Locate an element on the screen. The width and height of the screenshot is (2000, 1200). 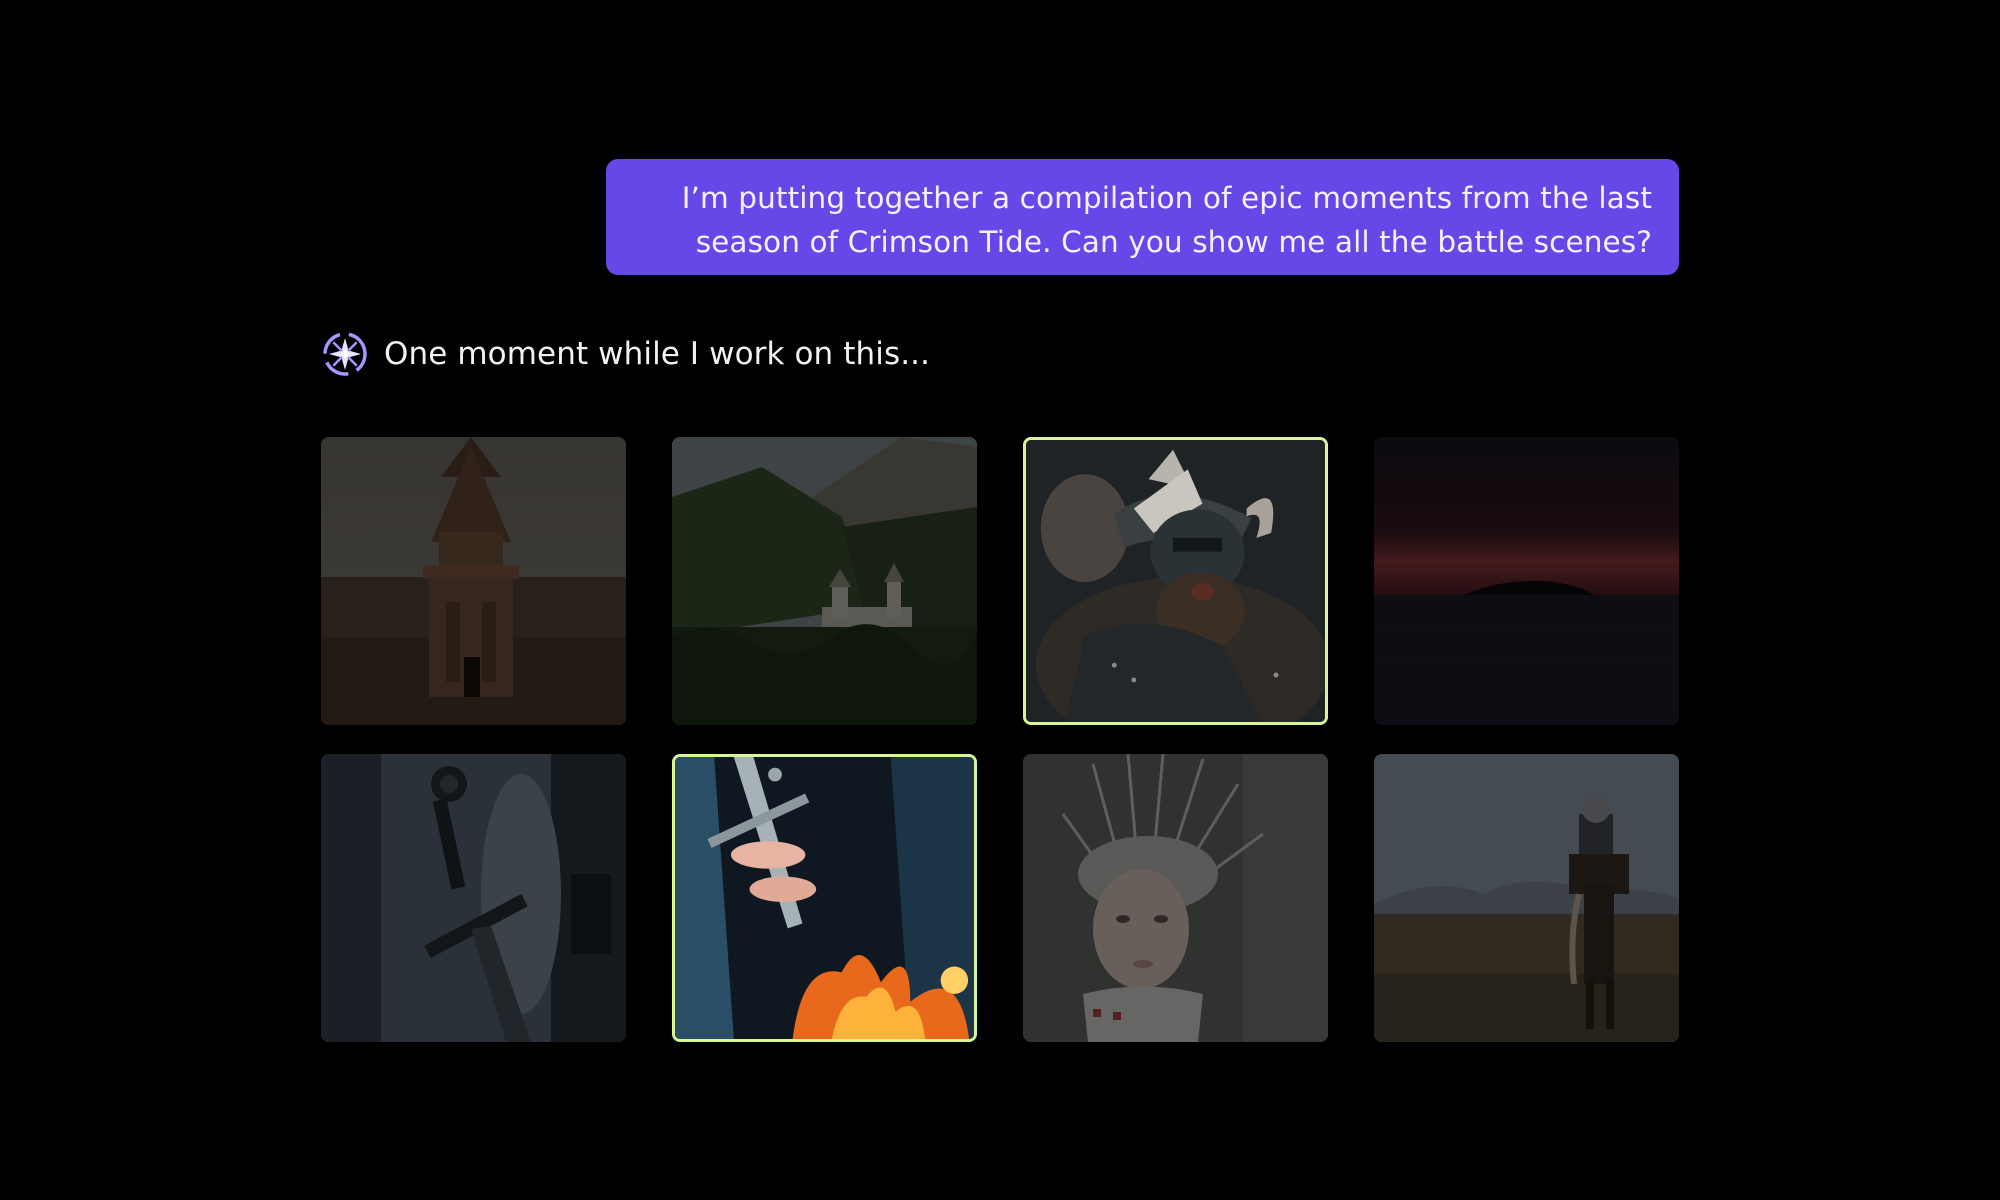
gallery-image-mountain-castle is located at coordinates (824, 581).